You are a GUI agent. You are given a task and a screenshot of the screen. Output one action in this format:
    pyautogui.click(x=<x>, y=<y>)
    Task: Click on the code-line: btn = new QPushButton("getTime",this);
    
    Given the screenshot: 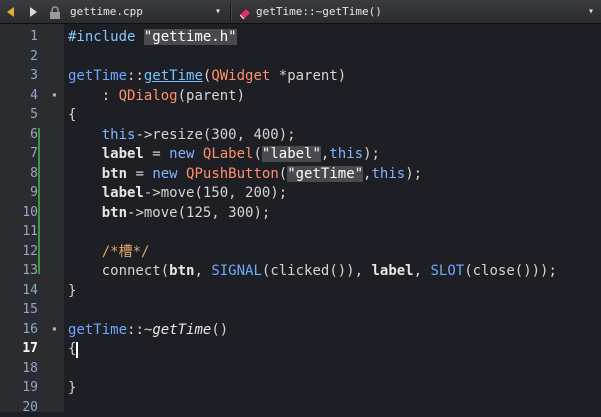 What is the action you would take?
    pyautogui.click(x=245, y=175)
    